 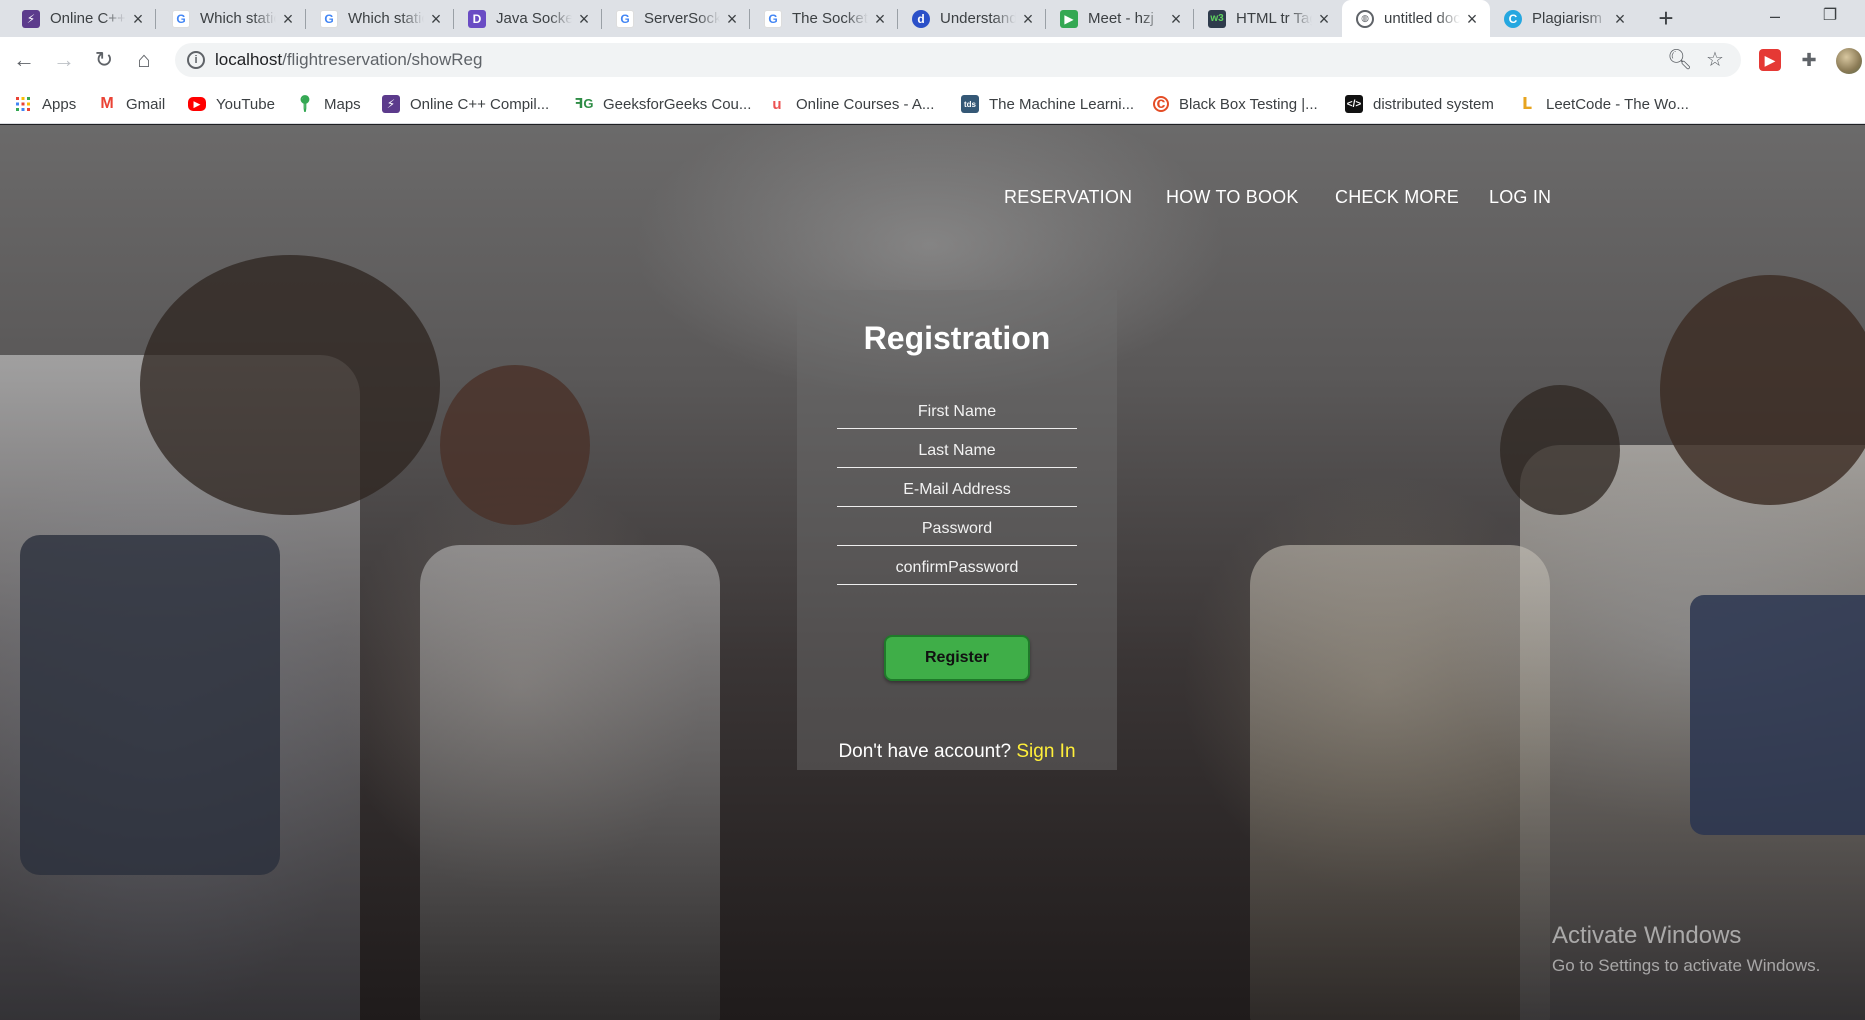 What do you see at coordinates (144, 60) in the screenshot?
I see `home-icon: ⌂` at bounding box center [144, 60].